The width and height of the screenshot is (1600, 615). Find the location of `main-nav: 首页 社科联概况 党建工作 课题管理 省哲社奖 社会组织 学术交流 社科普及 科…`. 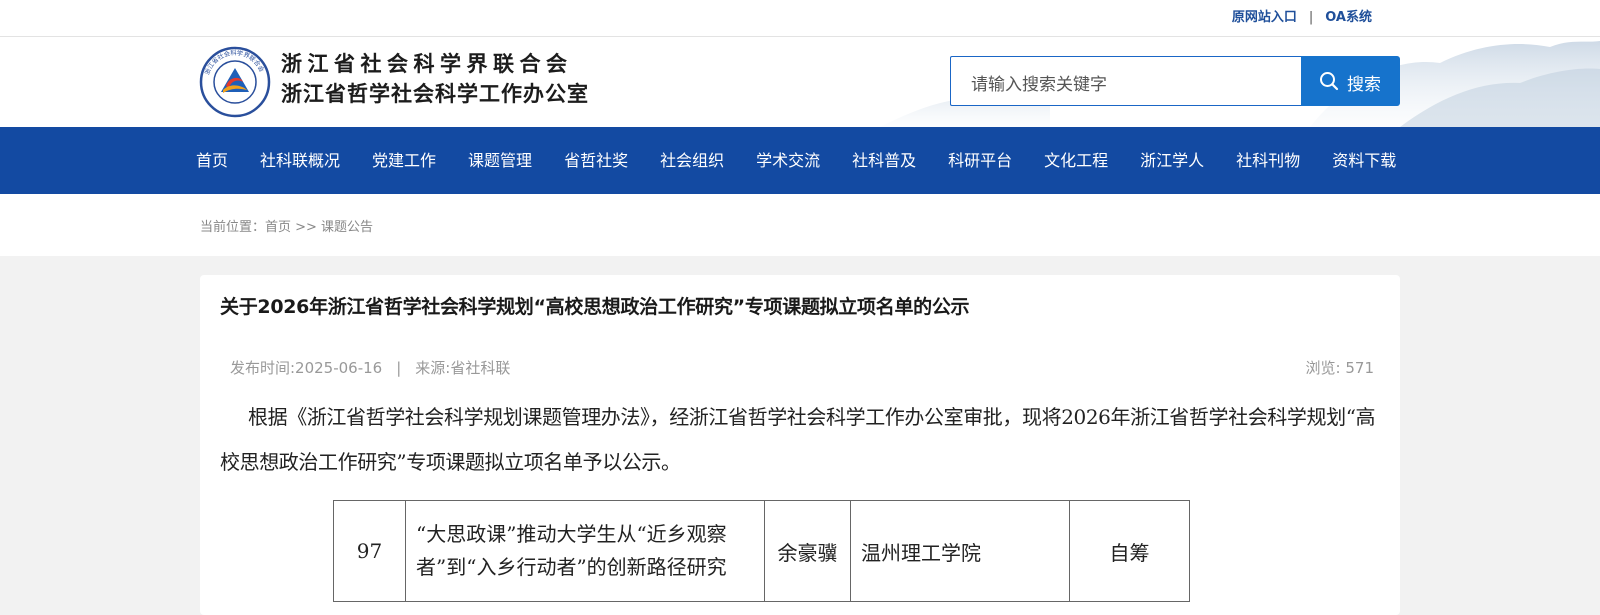

main-nav: 首页 社科联概况 党建工作 课题管理 省哲社奖 社会组织 学术交流 社科普及 科… is located at coordinates (800, 160).